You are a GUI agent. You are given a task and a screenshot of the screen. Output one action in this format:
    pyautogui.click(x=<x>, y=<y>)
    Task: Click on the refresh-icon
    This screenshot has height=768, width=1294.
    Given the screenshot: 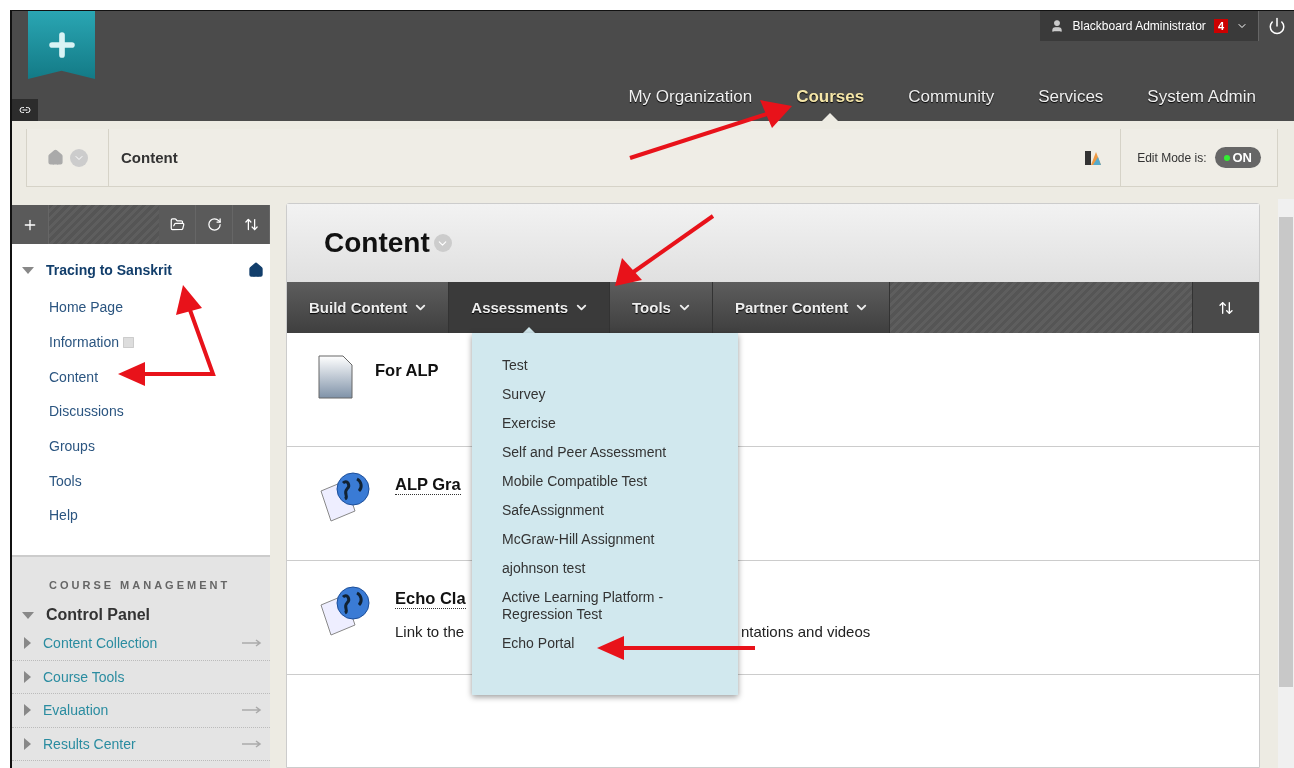 What is the action you would take?
    pyautogui.click(x=214, y=224)
    